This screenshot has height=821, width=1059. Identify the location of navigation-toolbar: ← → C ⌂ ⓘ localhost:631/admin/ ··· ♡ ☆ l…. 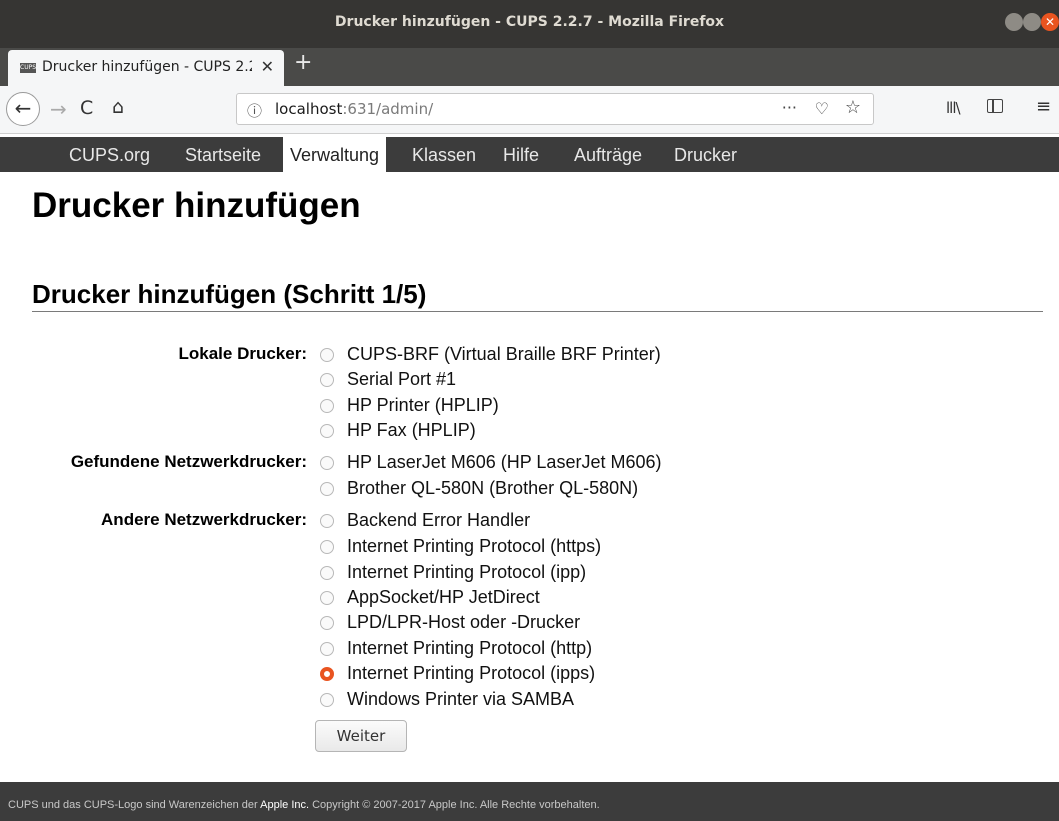
(529, 110).